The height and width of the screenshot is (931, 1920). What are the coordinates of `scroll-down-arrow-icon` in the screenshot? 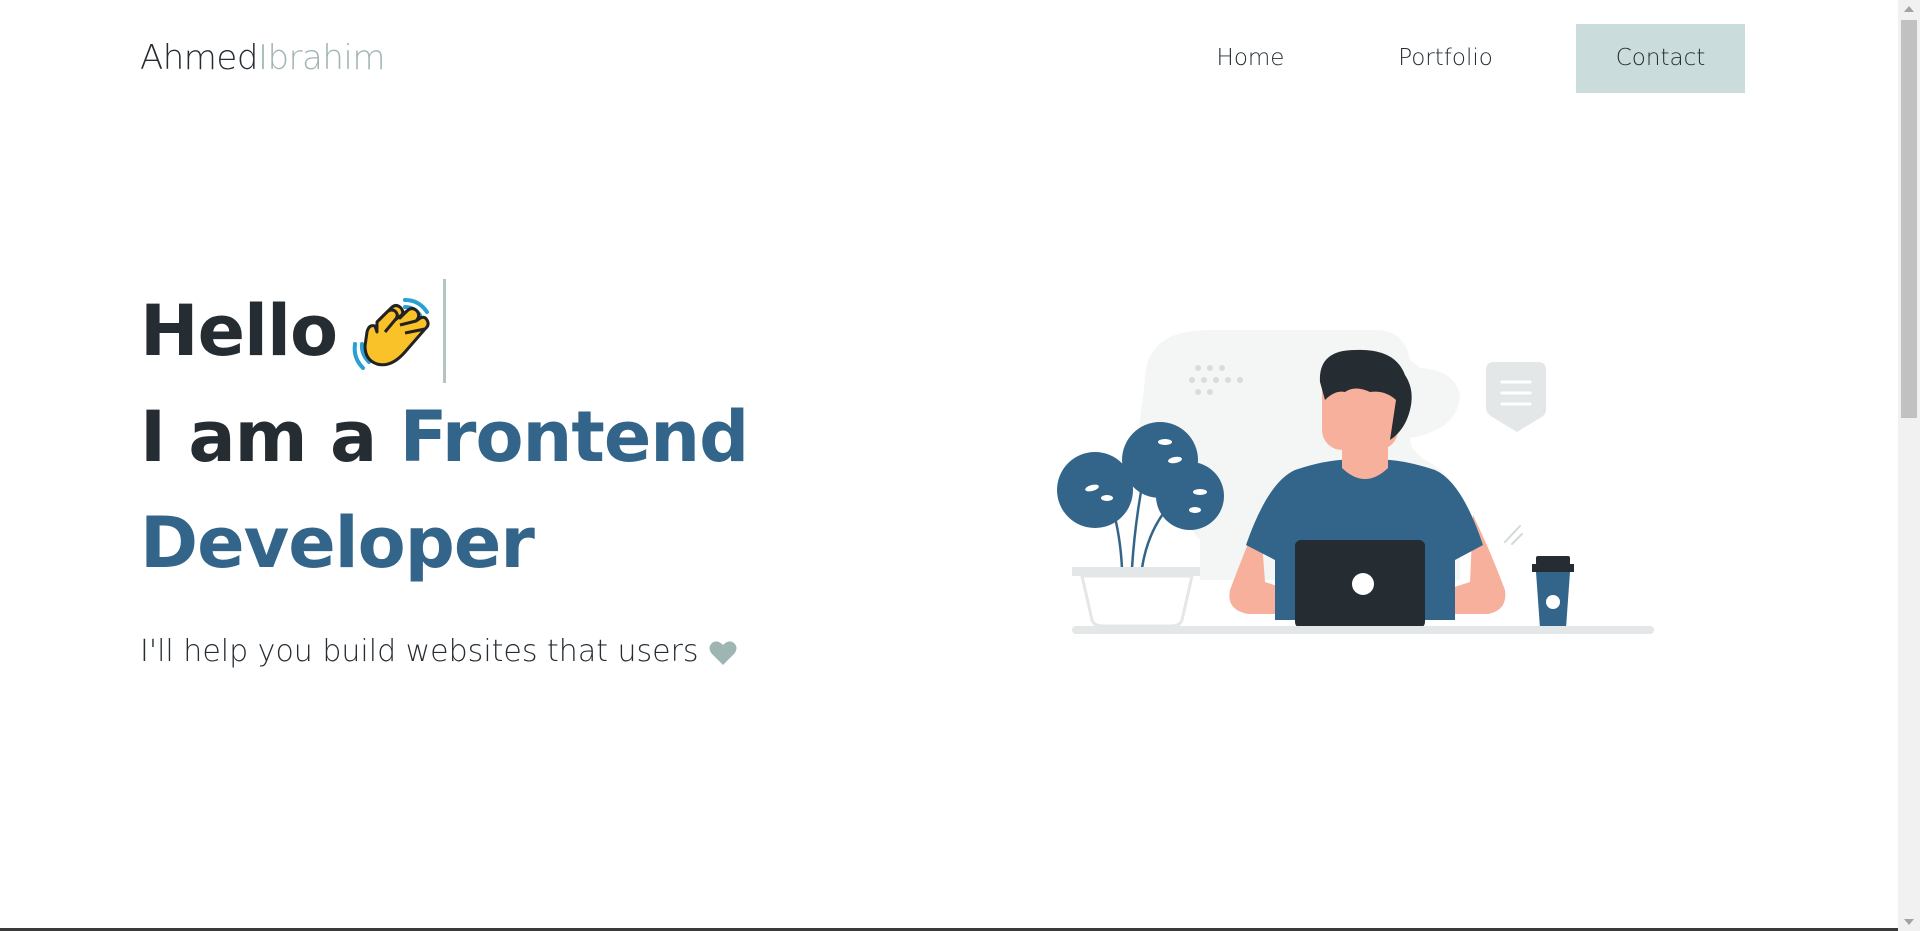 It's located at (1909, 922).